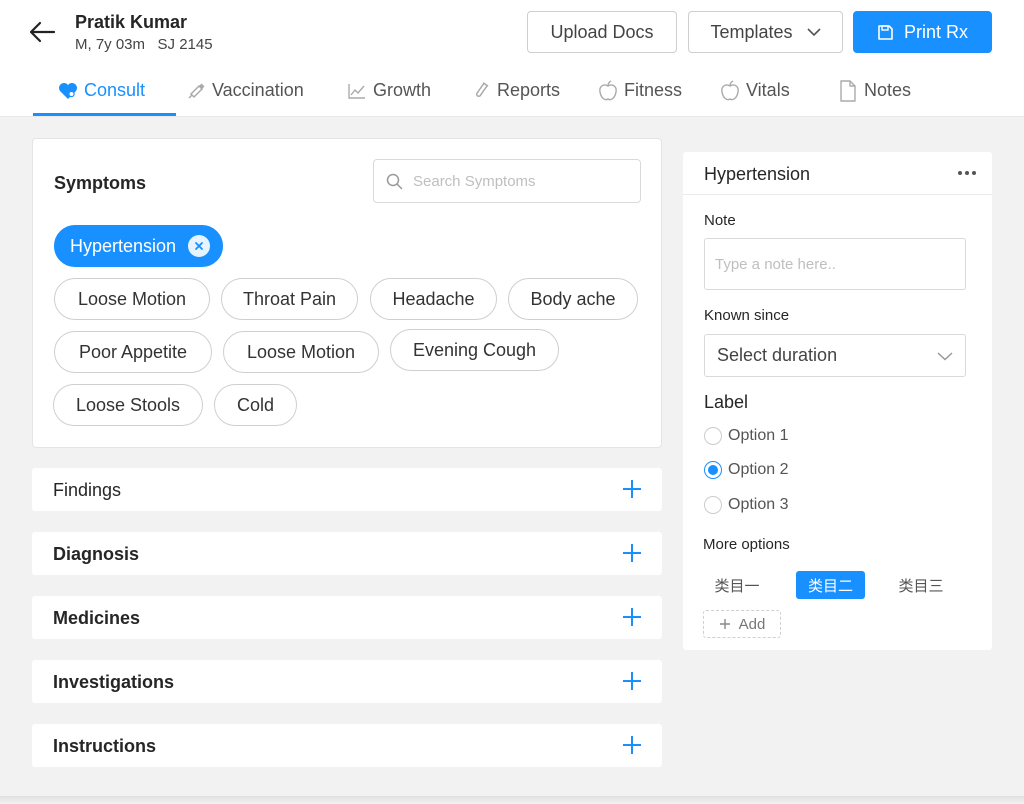 The height and width of the screenshot is (804, 1024). I want to click on investigations-section: Investigations, so click(347, 681).